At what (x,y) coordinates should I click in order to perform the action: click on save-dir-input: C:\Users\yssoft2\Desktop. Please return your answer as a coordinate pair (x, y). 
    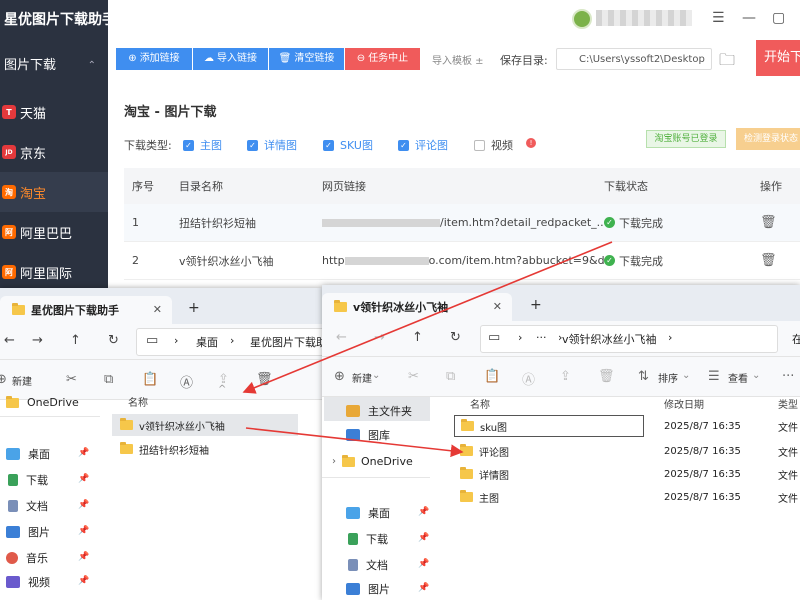
    Looking at the image, I should click on (634, 59).